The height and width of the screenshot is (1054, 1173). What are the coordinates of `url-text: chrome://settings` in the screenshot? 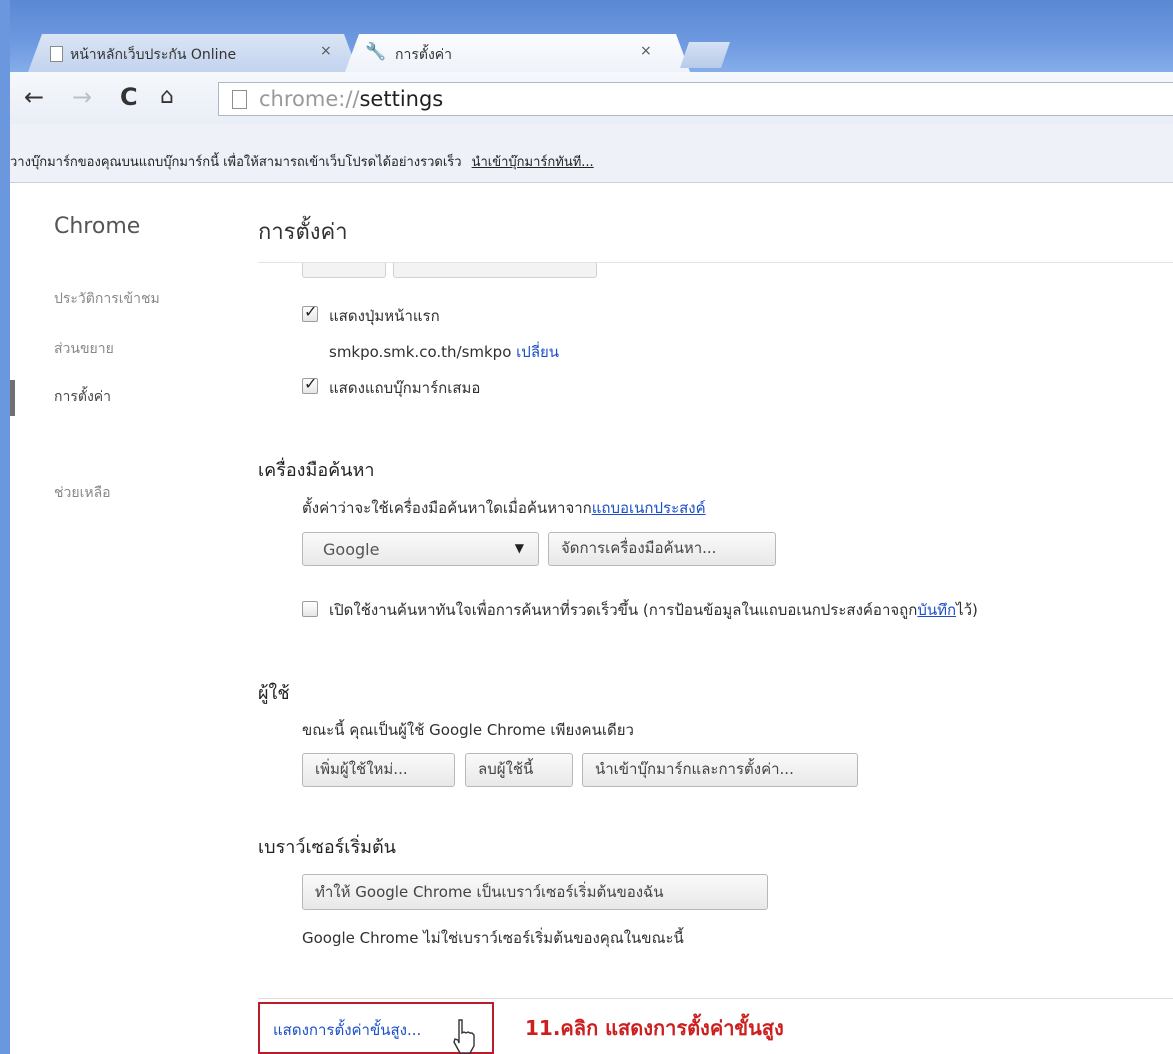 It's located at (351, 99).